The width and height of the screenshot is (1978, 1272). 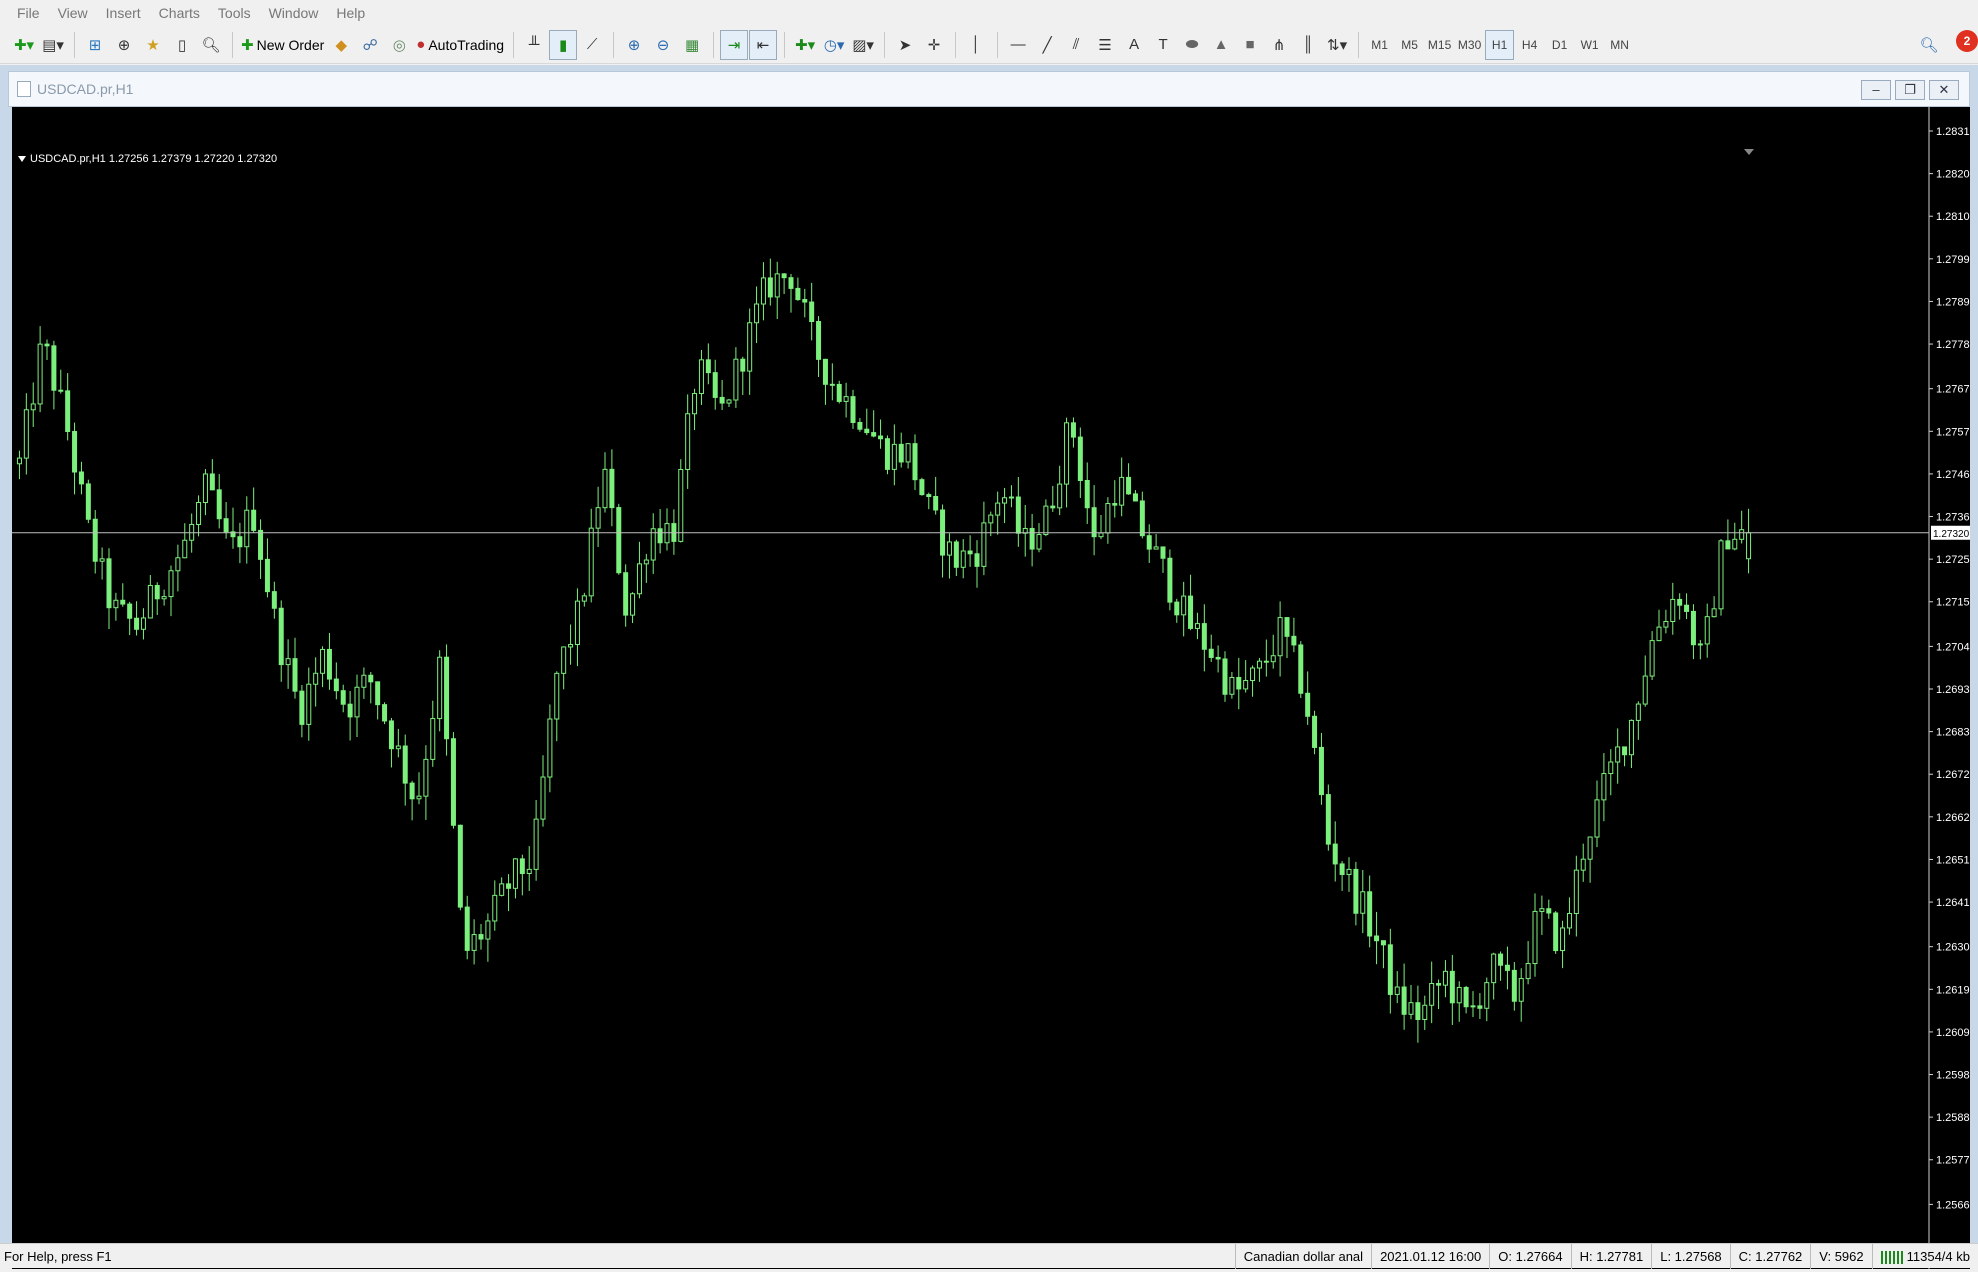 I want to click on triangle-button: ▲, so click(x=1221, y=45).